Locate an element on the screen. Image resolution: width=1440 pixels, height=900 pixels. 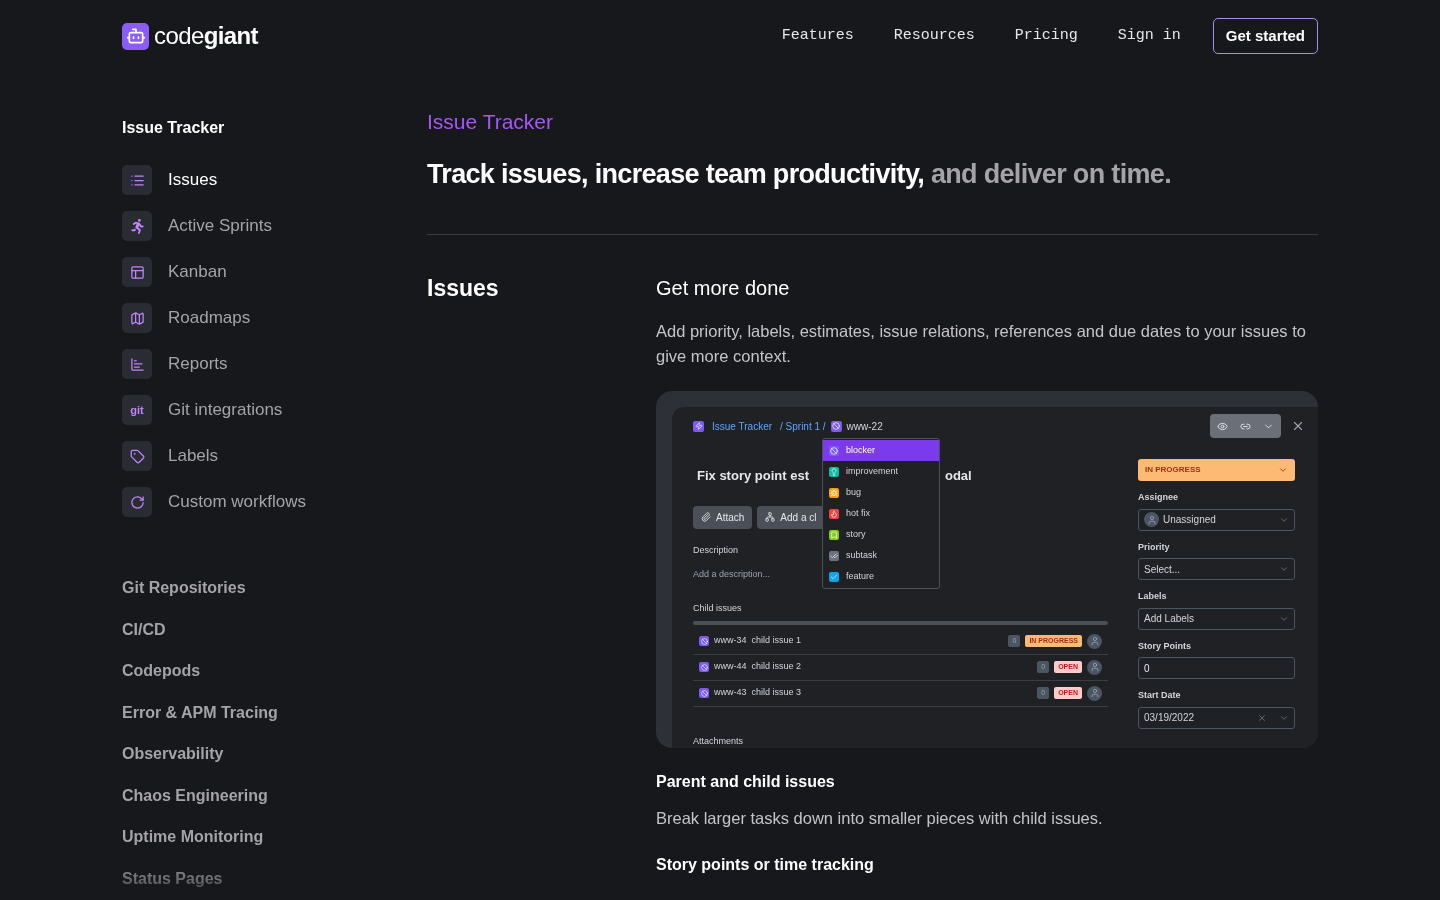
action-button: Attach is located at coordinates (723, 517).